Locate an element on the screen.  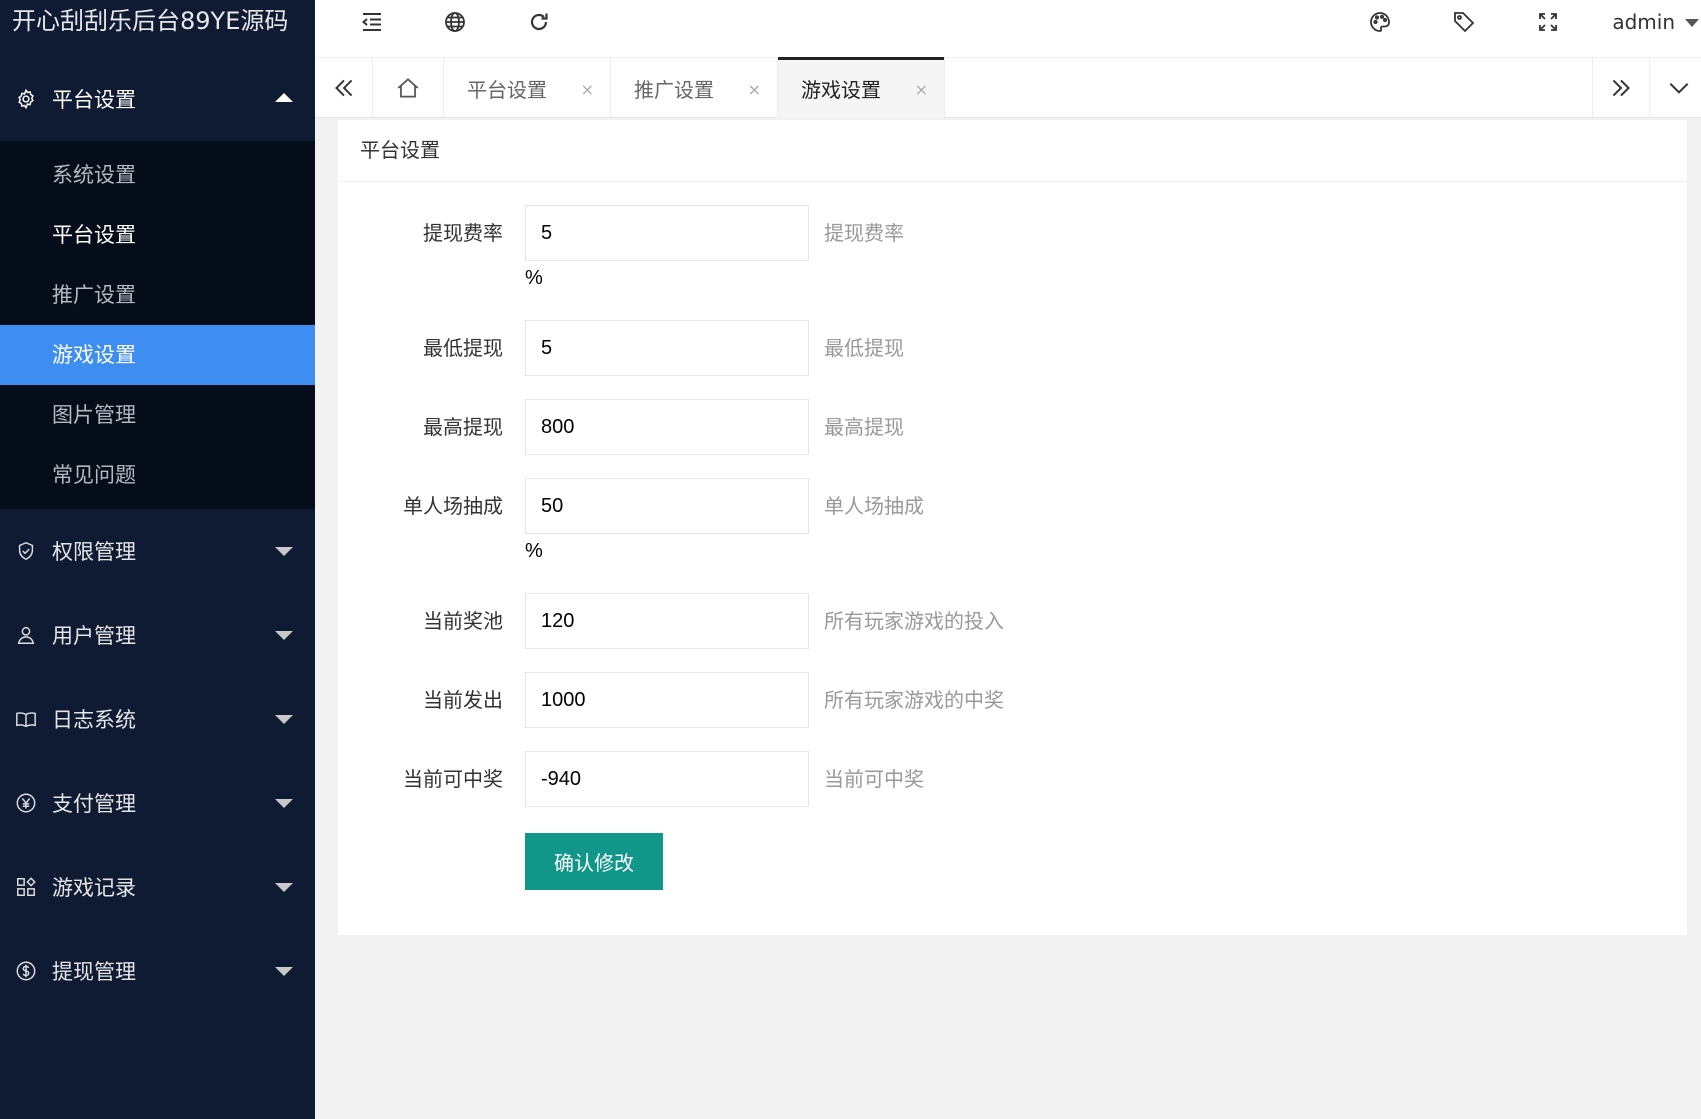
max-withdraw-input is located at coordinates (667, 427).